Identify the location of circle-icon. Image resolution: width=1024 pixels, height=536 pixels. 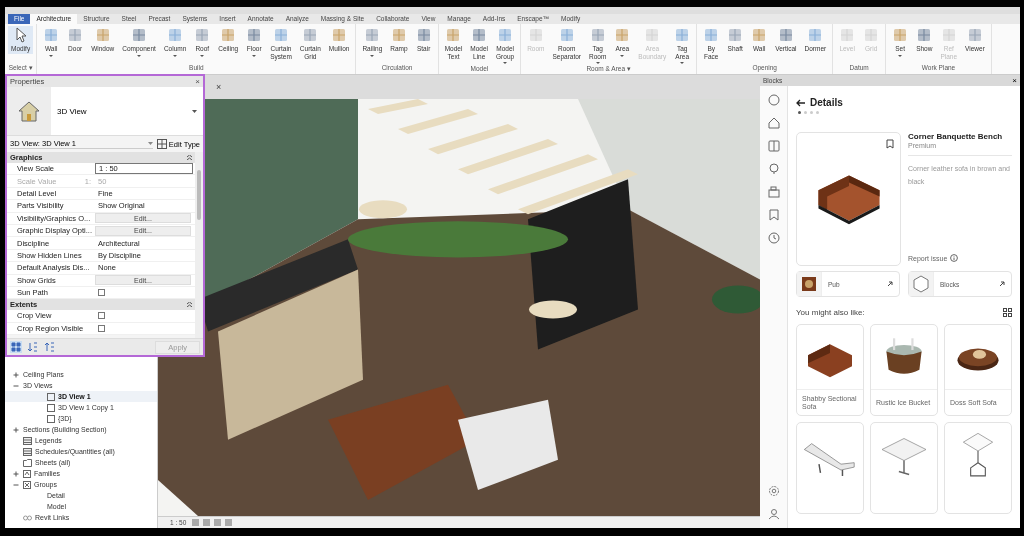
(773, 100).